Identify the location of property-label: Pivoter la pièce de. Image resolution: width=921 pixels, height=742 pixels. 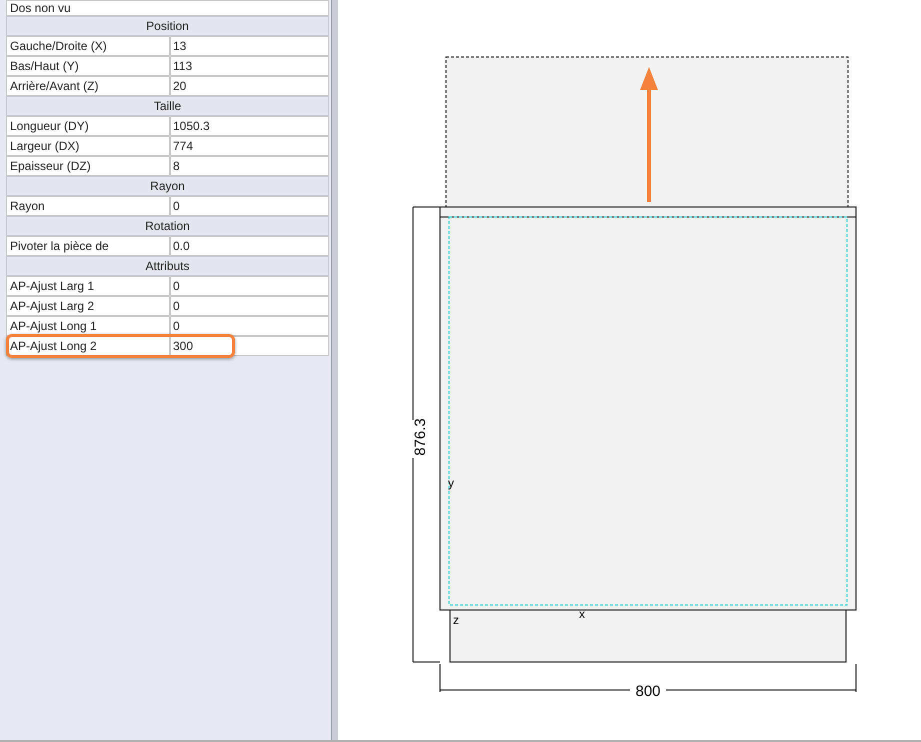
(88, 246).